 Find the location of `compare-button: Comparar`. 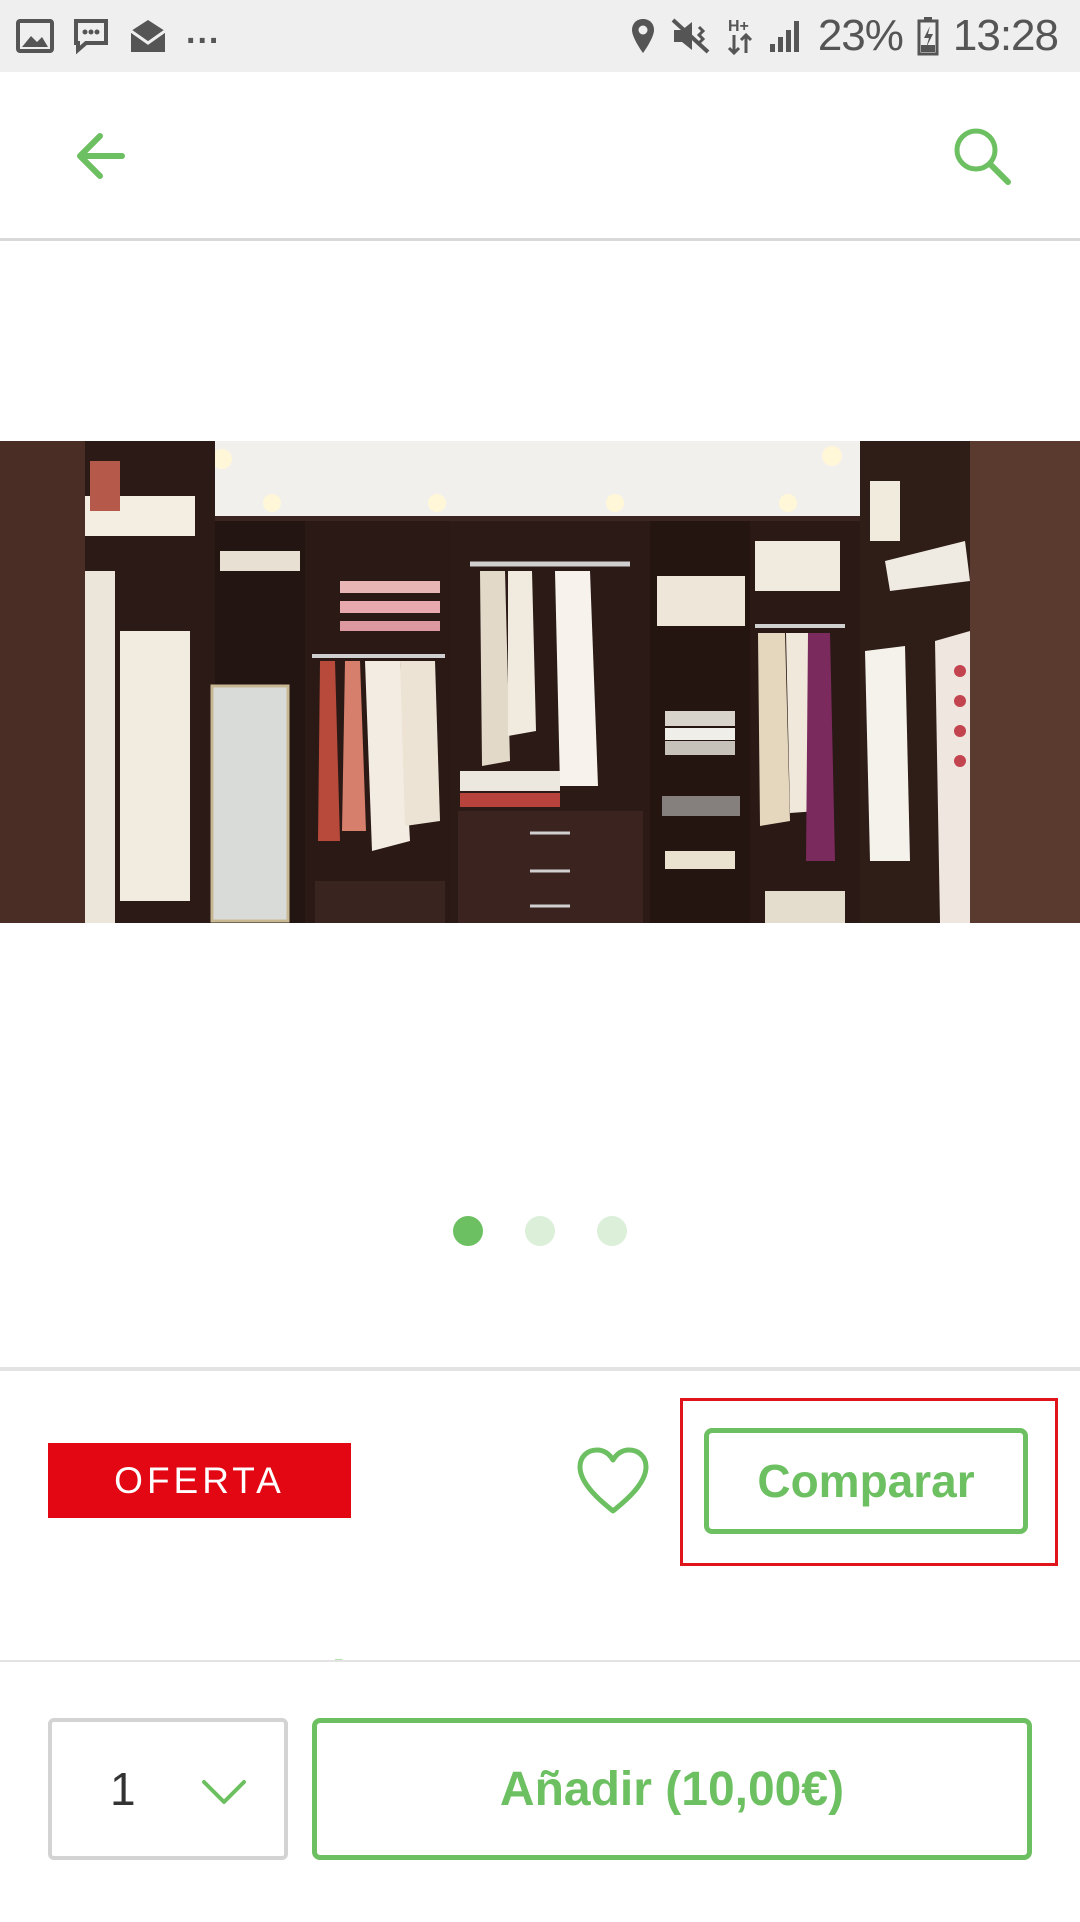

compare-button: Comparar is located at coordinates (866, 1481).